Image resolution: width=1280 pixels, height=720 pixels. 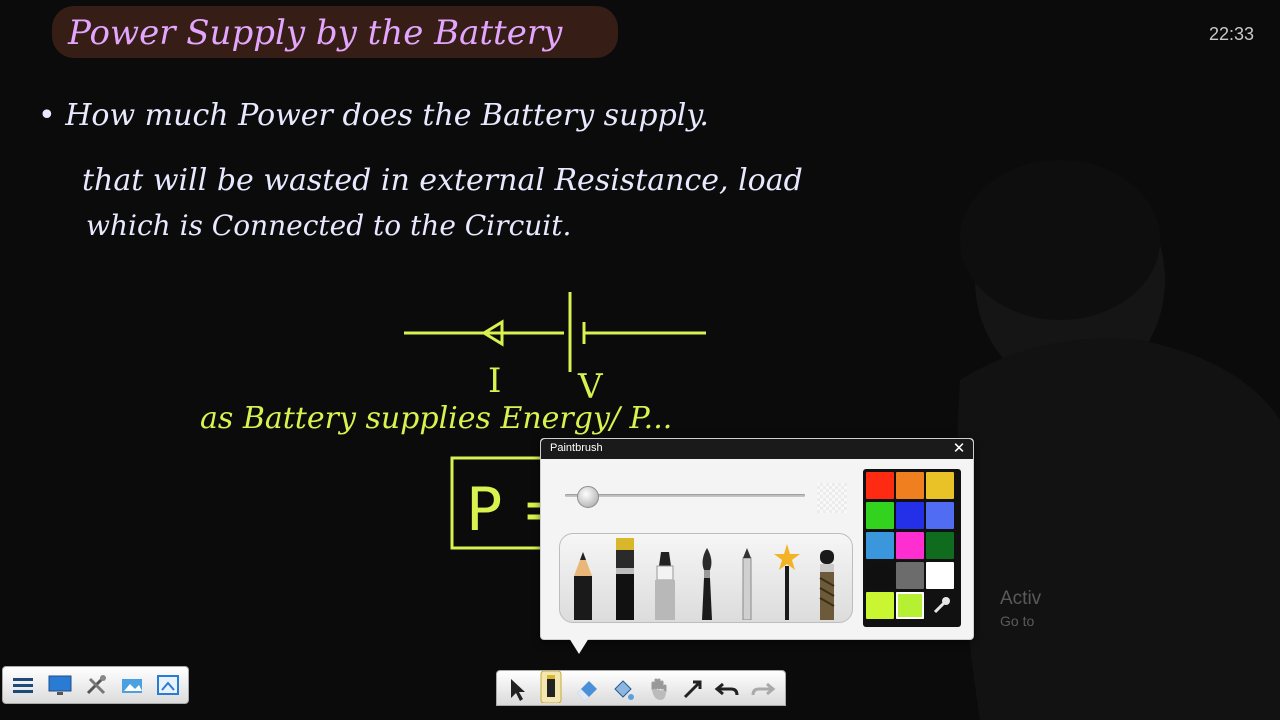 What do you see at coordinates (940, 605) in the screenshot?
I see `eyedropper-icon` at bounding box center [940, 605].